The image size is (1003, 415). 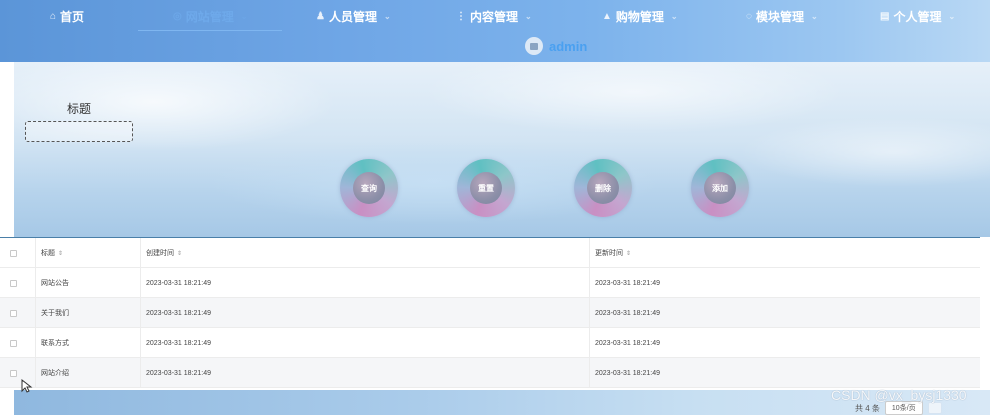 I want to click on user-icon: ♟, so click(x=320, y=16).